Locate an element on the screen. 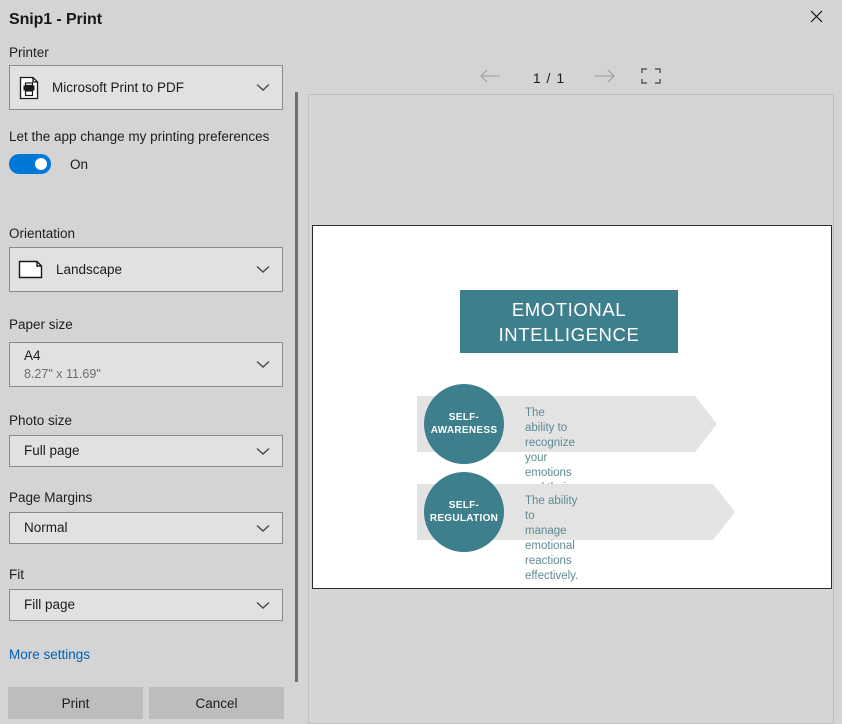  fit-select: Fill page is located at coordinates (146, 605).